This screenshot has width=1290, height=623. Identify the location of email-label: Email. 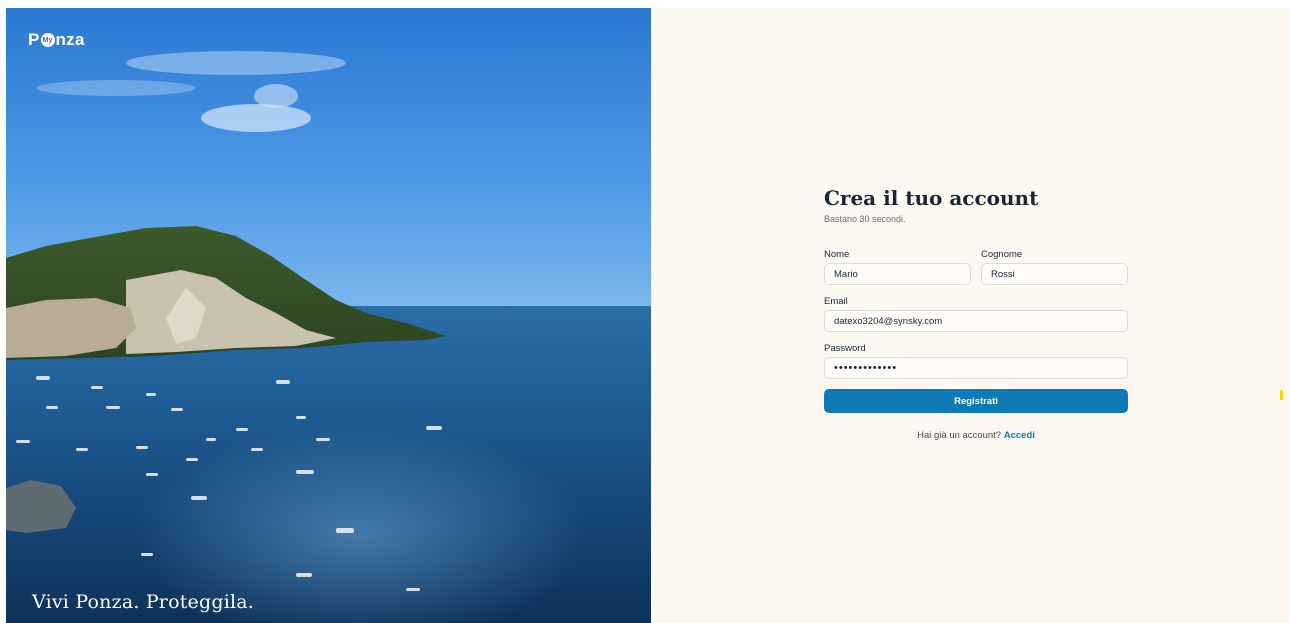
(836, 301).